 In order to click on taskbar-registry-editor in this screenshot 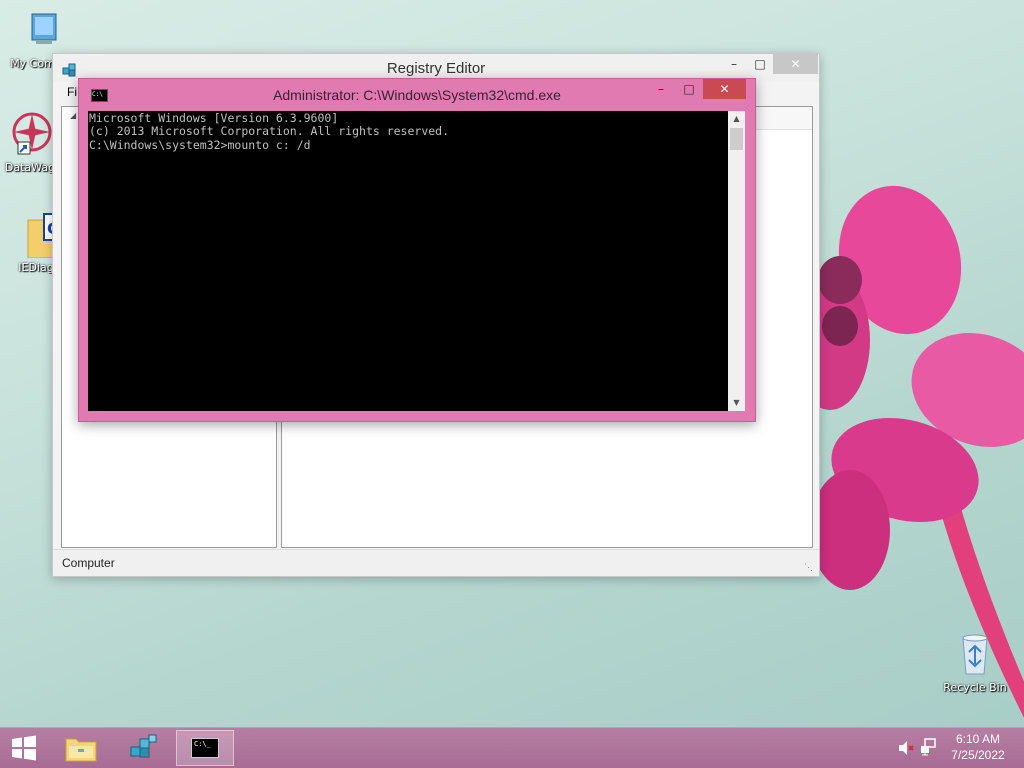, I will do `click(143, 748)`.